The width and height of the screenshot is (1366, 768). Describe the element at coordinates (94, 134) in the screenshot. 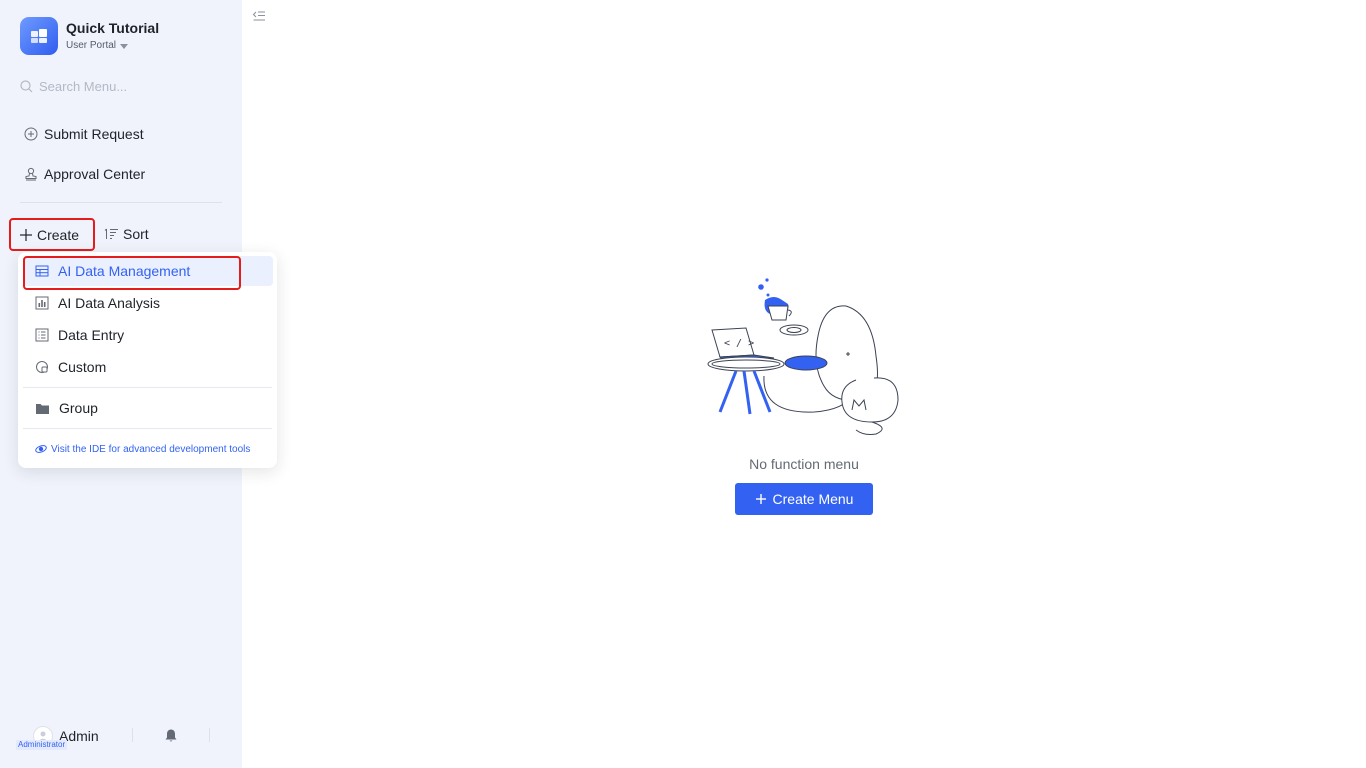

I see `nav-submit-request-label: Submit Request` at that location.